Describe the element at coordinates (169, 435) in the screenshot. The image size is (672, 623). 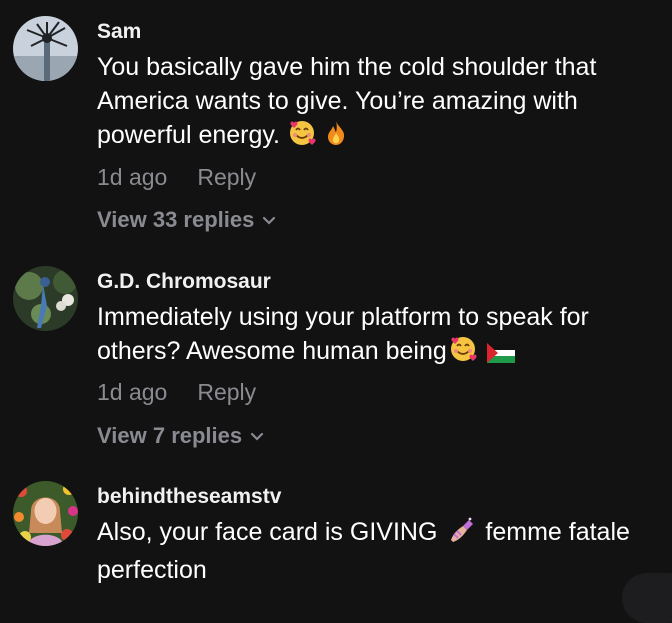
I see `view-replies-label: View 7 replies` at that location.